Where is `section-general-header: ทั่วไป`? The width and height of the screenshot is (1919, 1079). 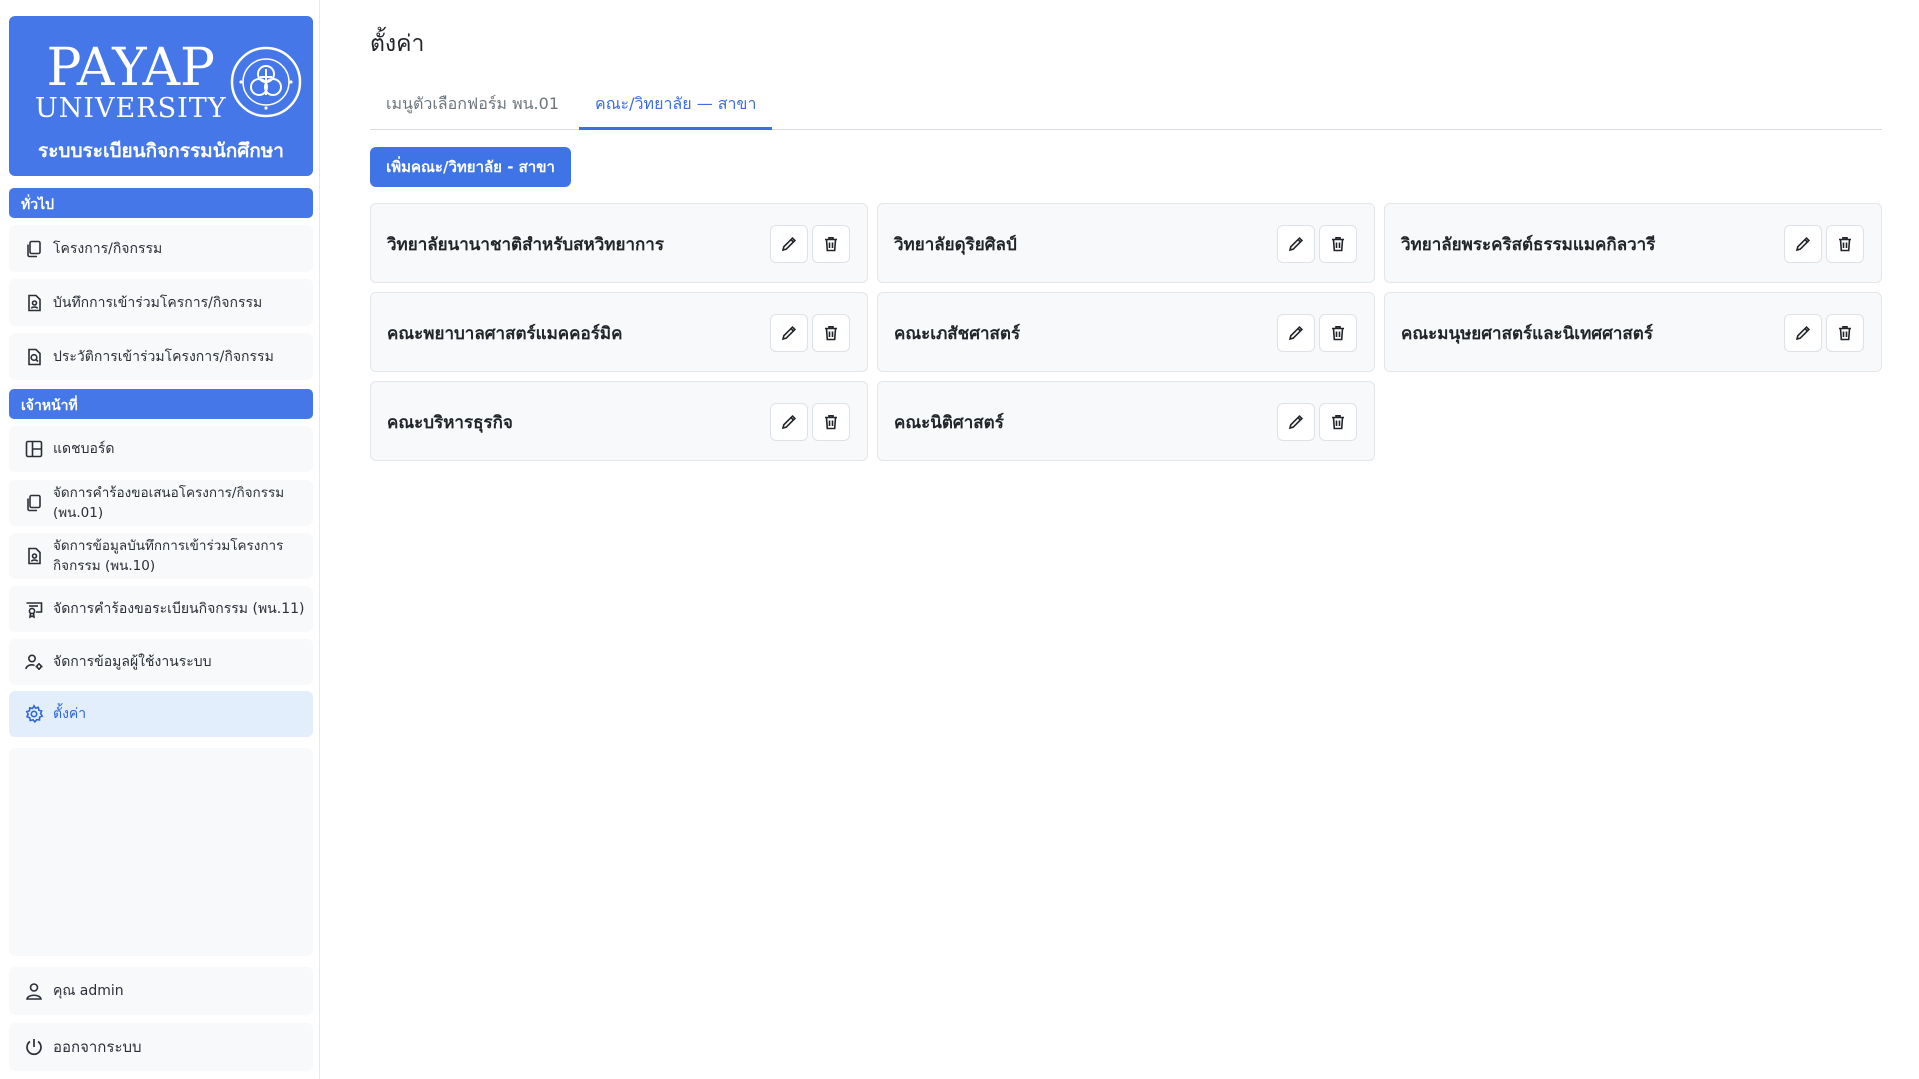
section-general-header: ทั่วไป is located at coordinates (161, 203).